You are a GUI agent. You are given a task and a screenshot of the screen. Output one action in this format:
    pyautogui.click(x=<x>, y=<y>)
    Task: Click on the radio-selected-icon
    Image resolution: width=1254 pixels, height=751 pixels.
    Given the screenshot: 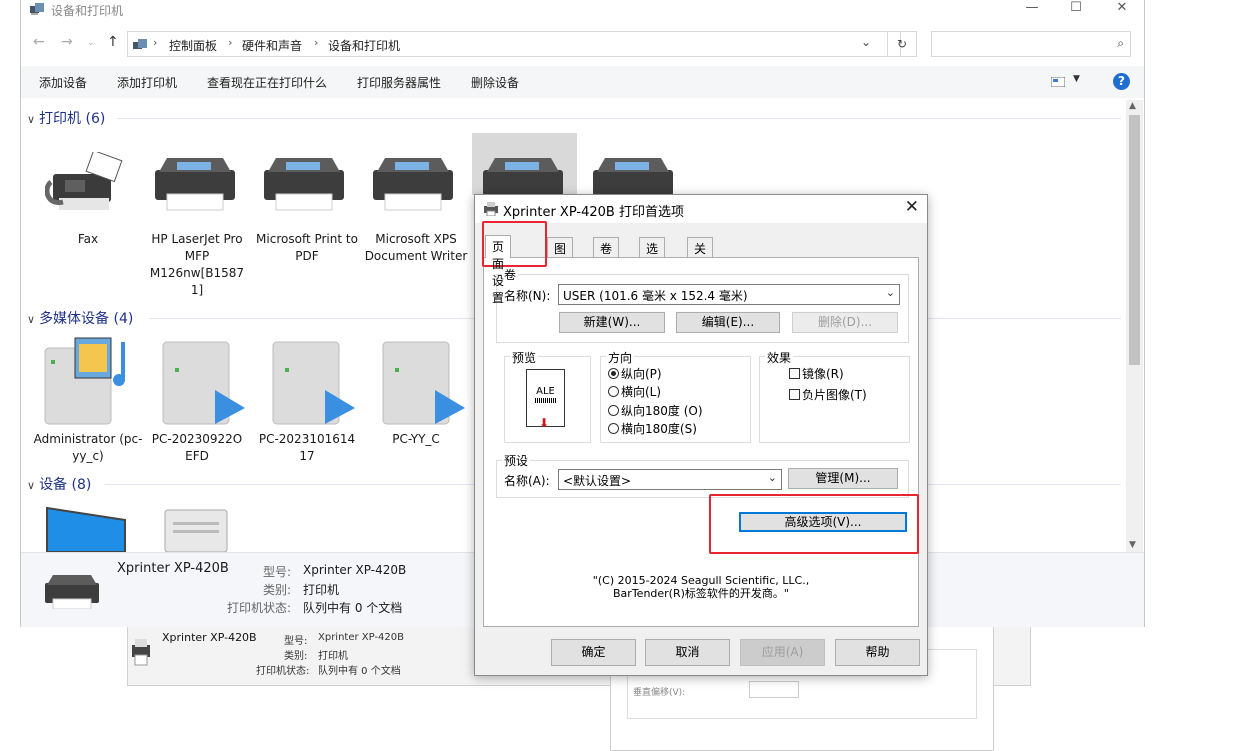 What is the action you would take?
    pyautogui.click(x=613, y=373)
    